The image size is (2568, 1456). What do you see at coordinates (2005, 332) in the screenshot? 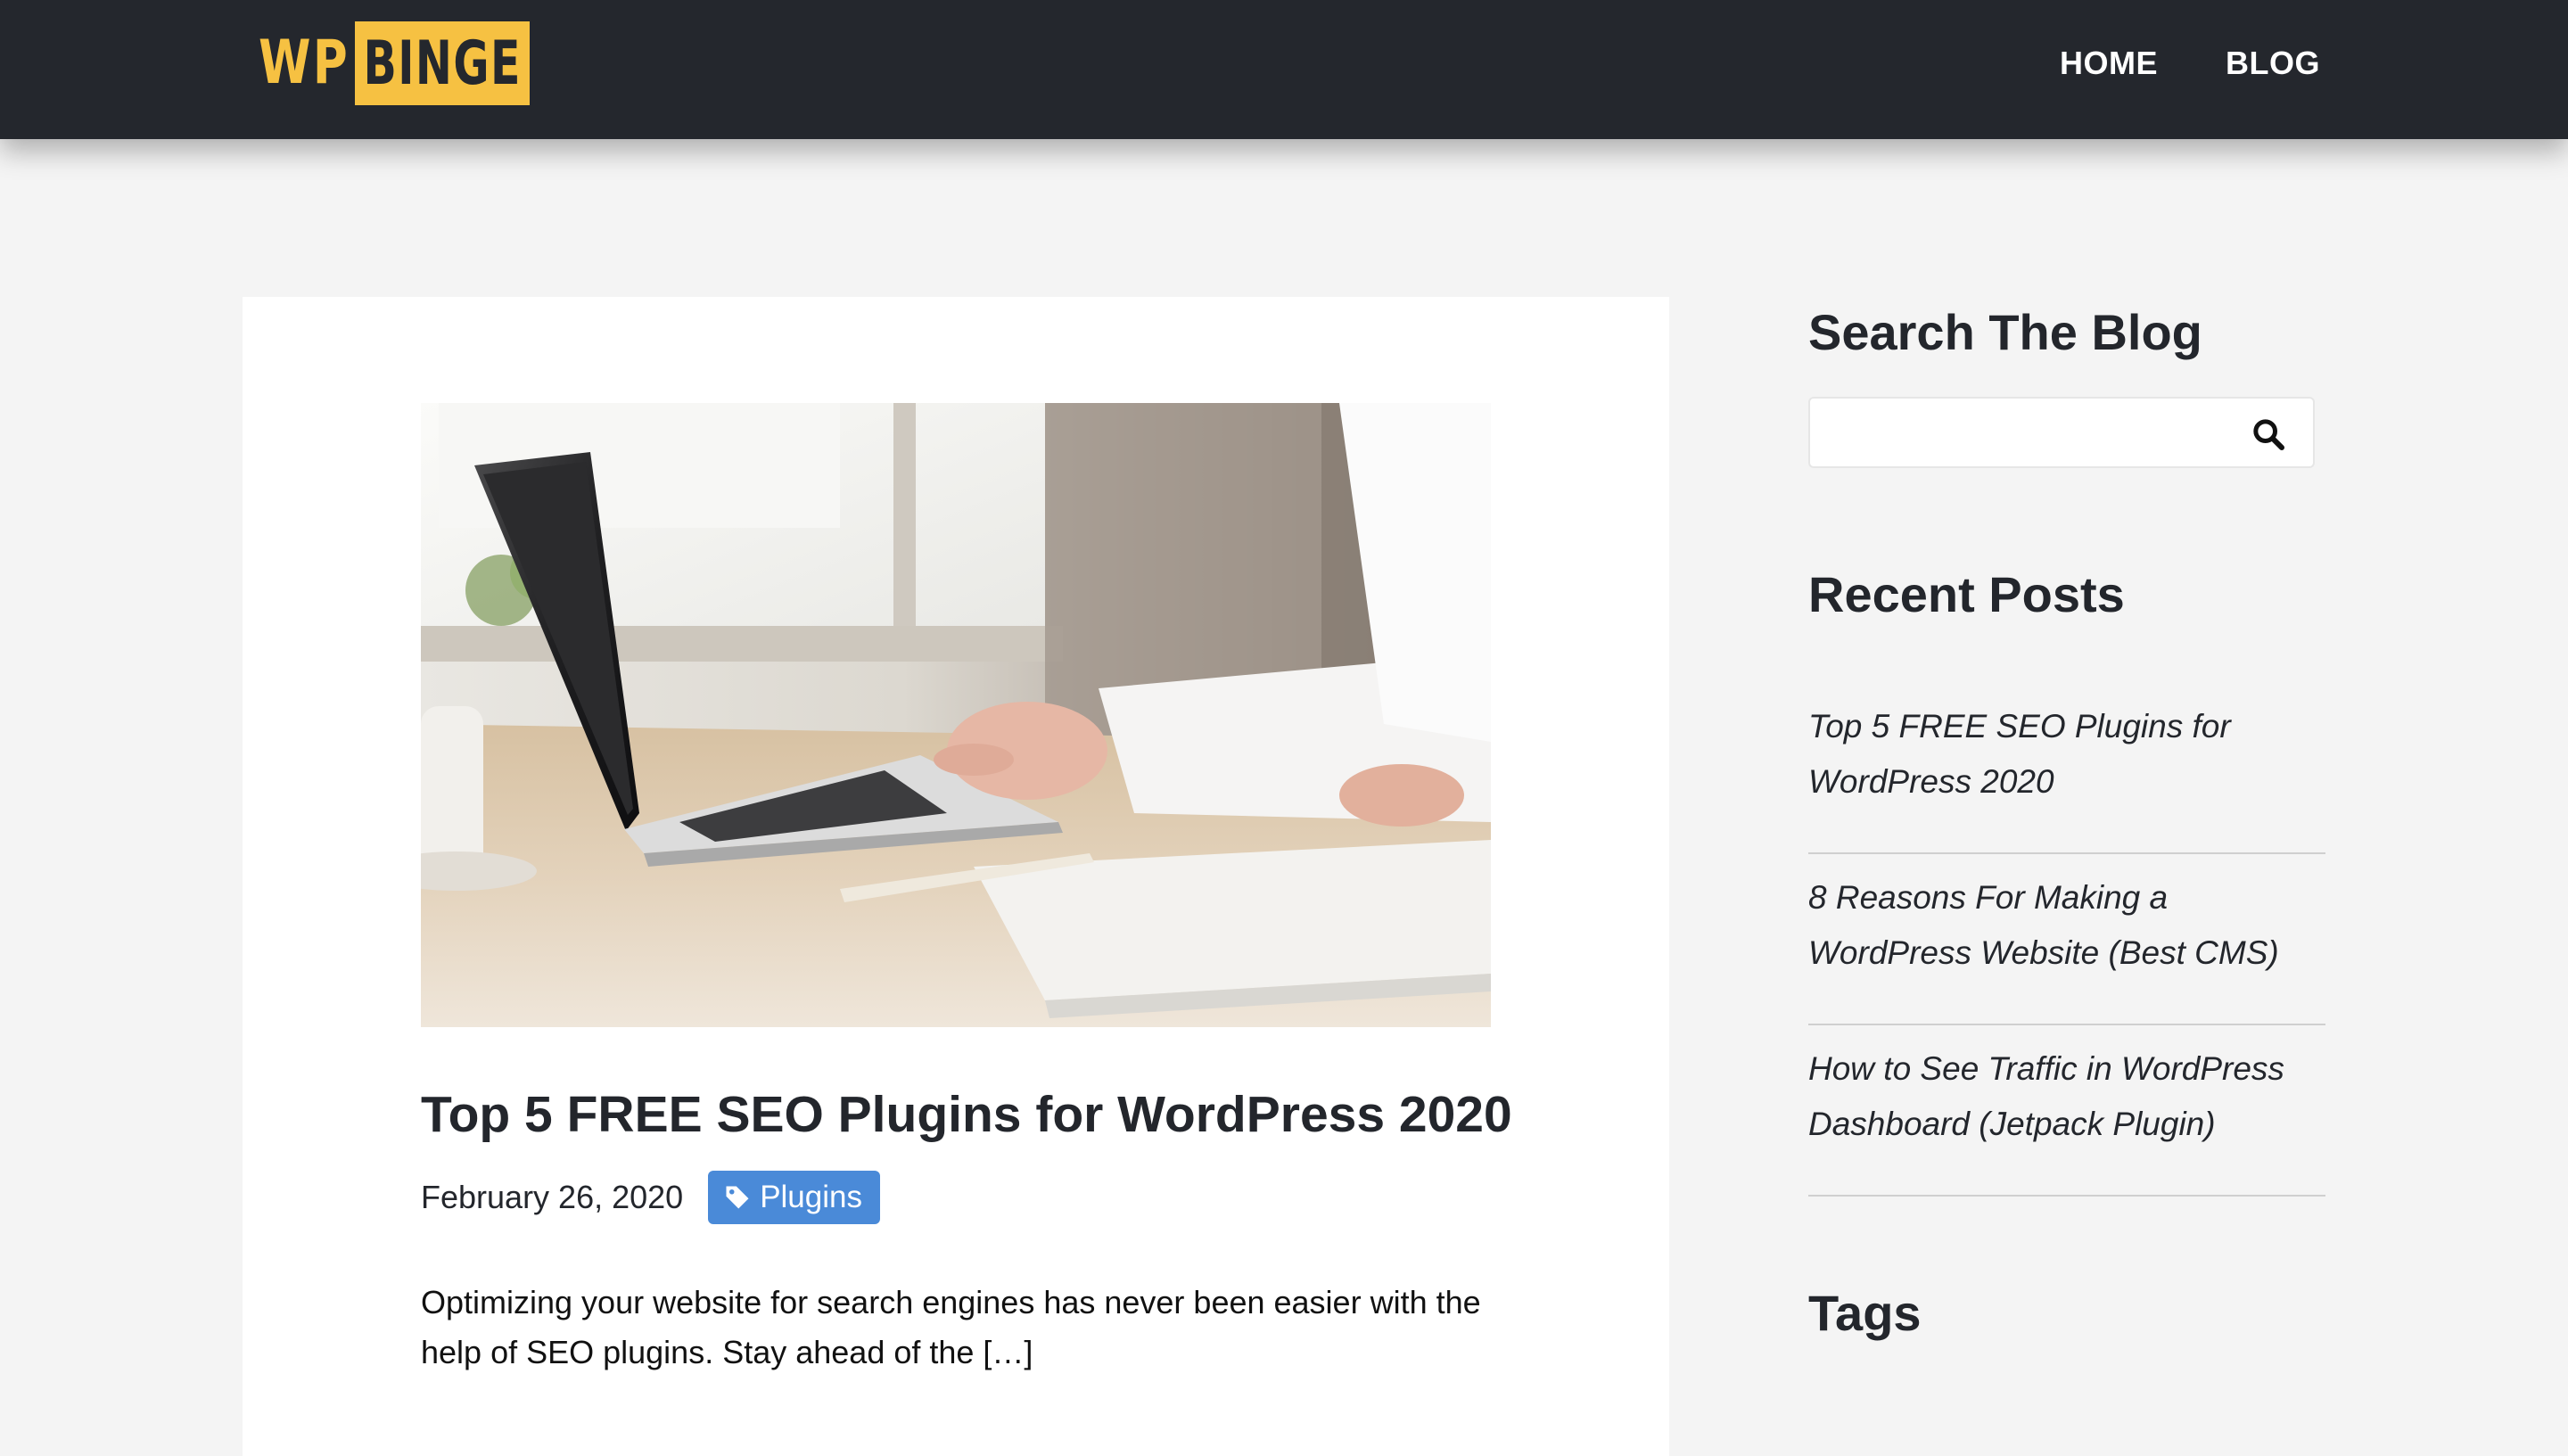
I see `search-widget-title: Search The Blog` at bounding box center [2005, 332].